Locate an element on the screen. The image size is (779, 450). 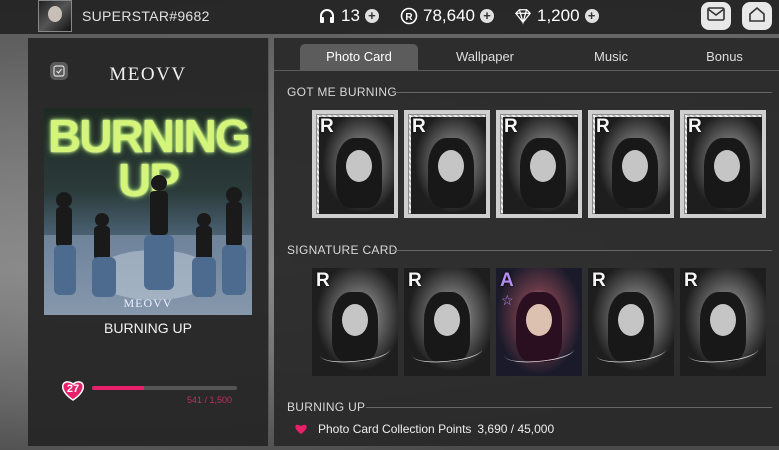
tab-photo-card: Photo Card is located at coordinates (359, 57).